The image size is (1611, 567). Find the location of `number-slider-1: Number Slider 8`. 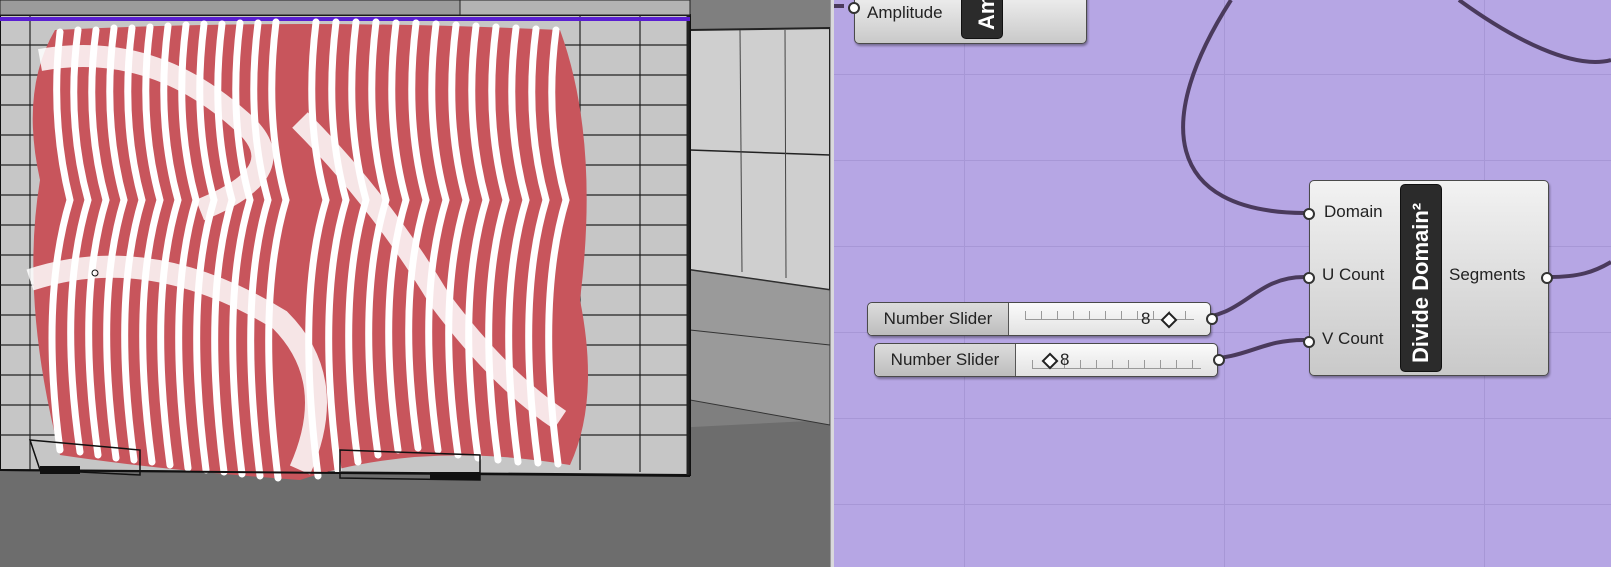

number-slider-1: Number Slider 8 is located at coordinates (1042, 319).